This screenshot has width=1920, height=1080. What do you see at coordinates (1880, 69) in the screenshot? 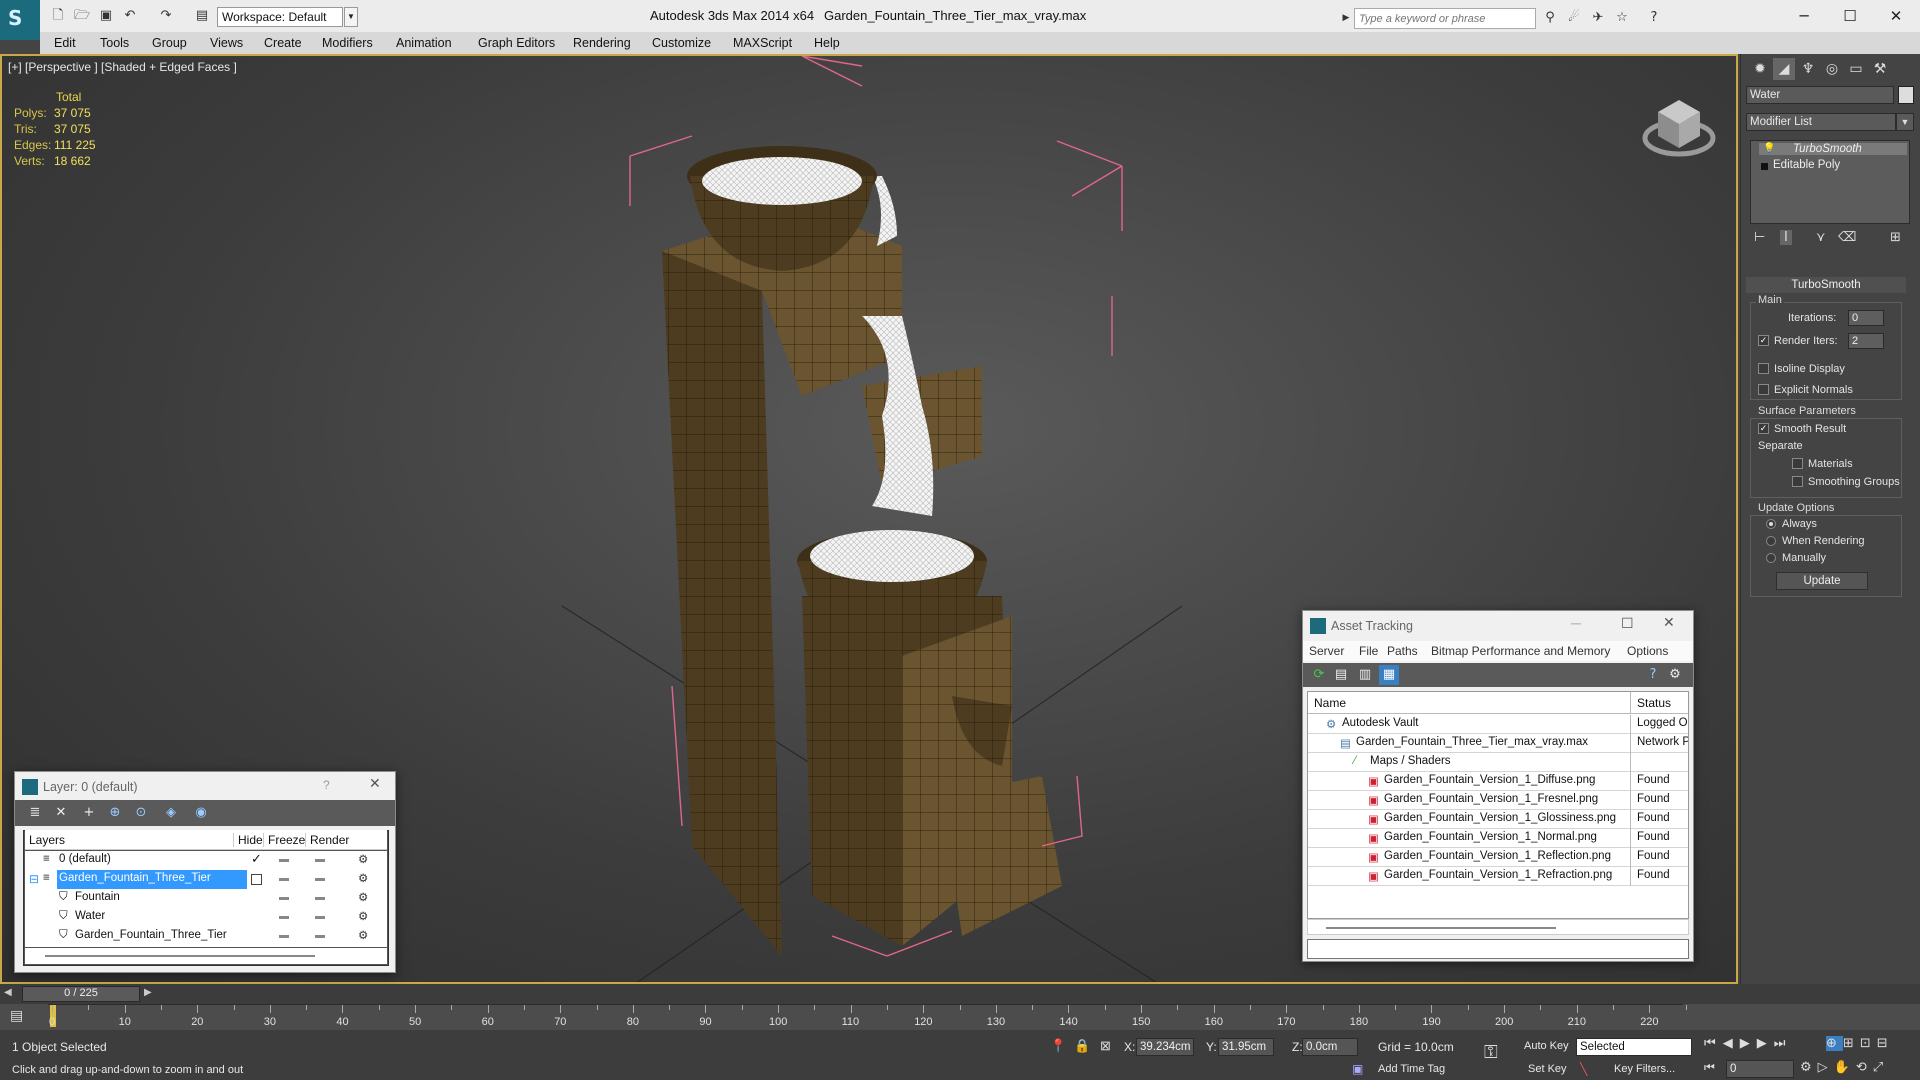
I see `utilities-tab-icon: ⚒` at bounding box center [1880, 69].